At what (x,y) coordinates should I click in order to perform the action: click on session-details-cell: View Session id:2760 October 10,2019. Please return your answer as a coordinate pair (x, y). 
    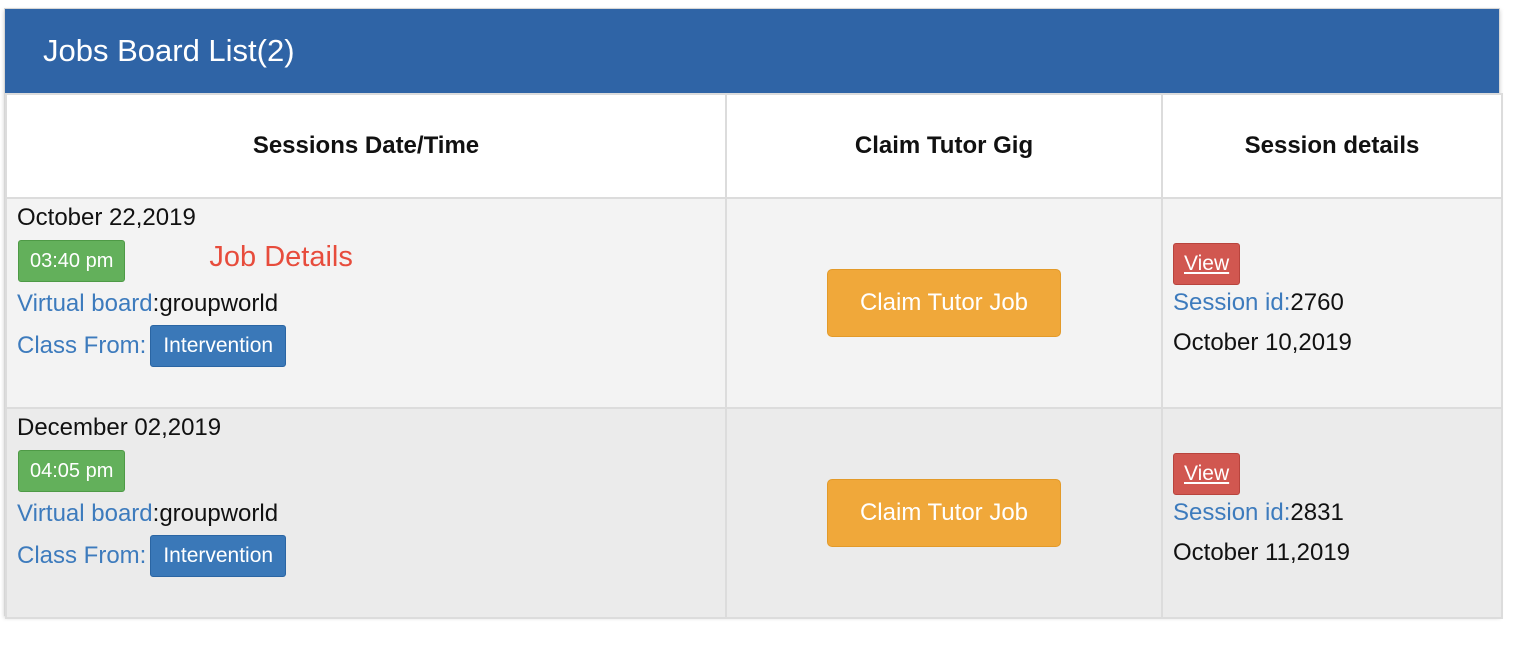
    Looking at the image, I should click on (1332, 303).